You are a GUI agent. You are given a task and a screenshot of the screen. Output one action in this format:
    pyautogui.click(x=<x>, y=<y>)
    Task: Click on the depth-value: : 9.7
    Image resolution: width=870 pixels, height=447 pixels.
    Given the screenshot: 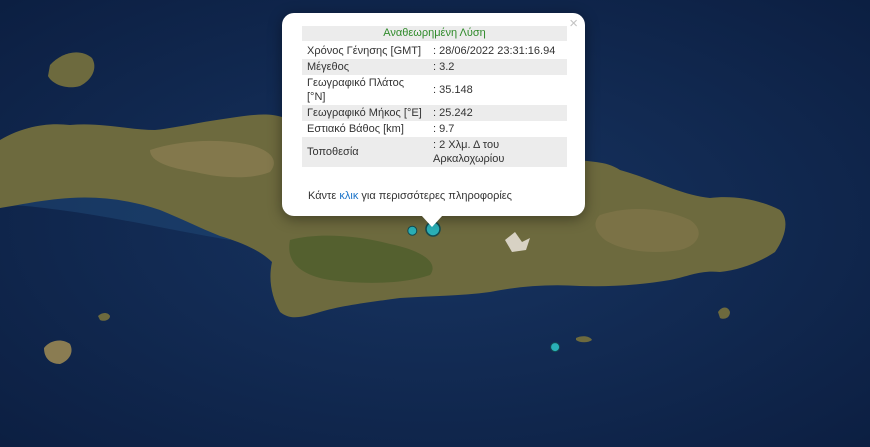 What is the action you would take?
    pyautogui.click(x=444, y=129)
    